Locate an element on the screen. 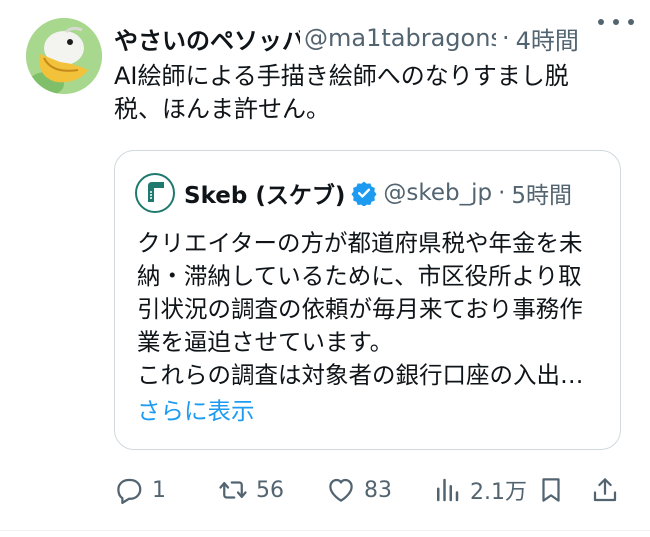 The image size is (650, 537). reply-count: 1 is located at coordinates (159, 490).